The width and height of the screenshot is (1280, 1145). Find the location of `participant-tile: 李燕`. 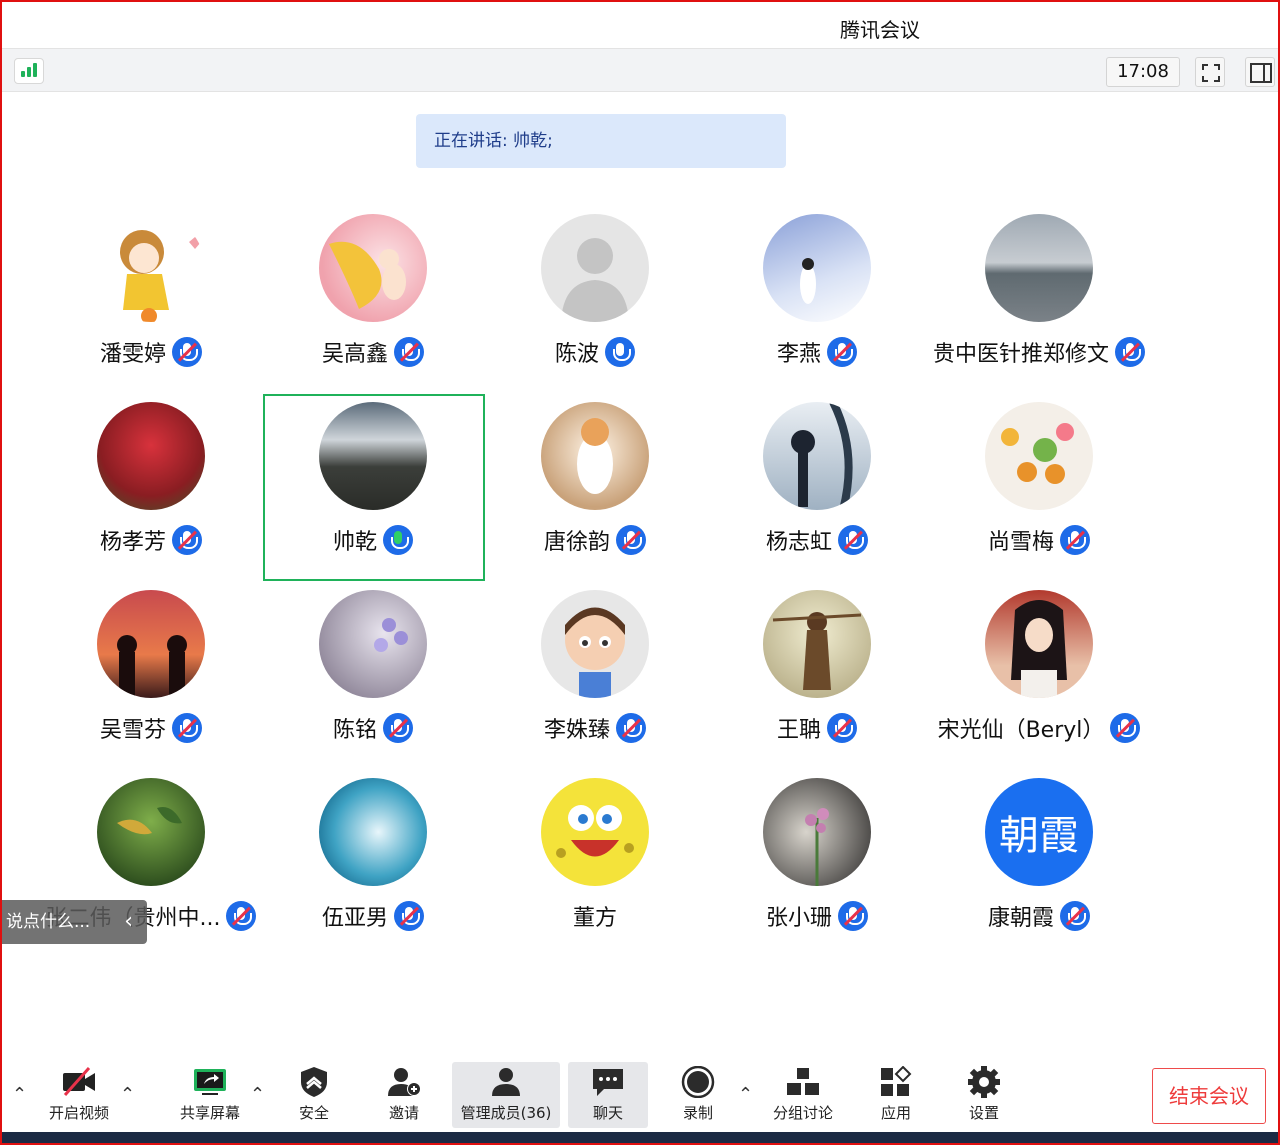

participant-tile: 李燕 is located at coordinates (817, 308).